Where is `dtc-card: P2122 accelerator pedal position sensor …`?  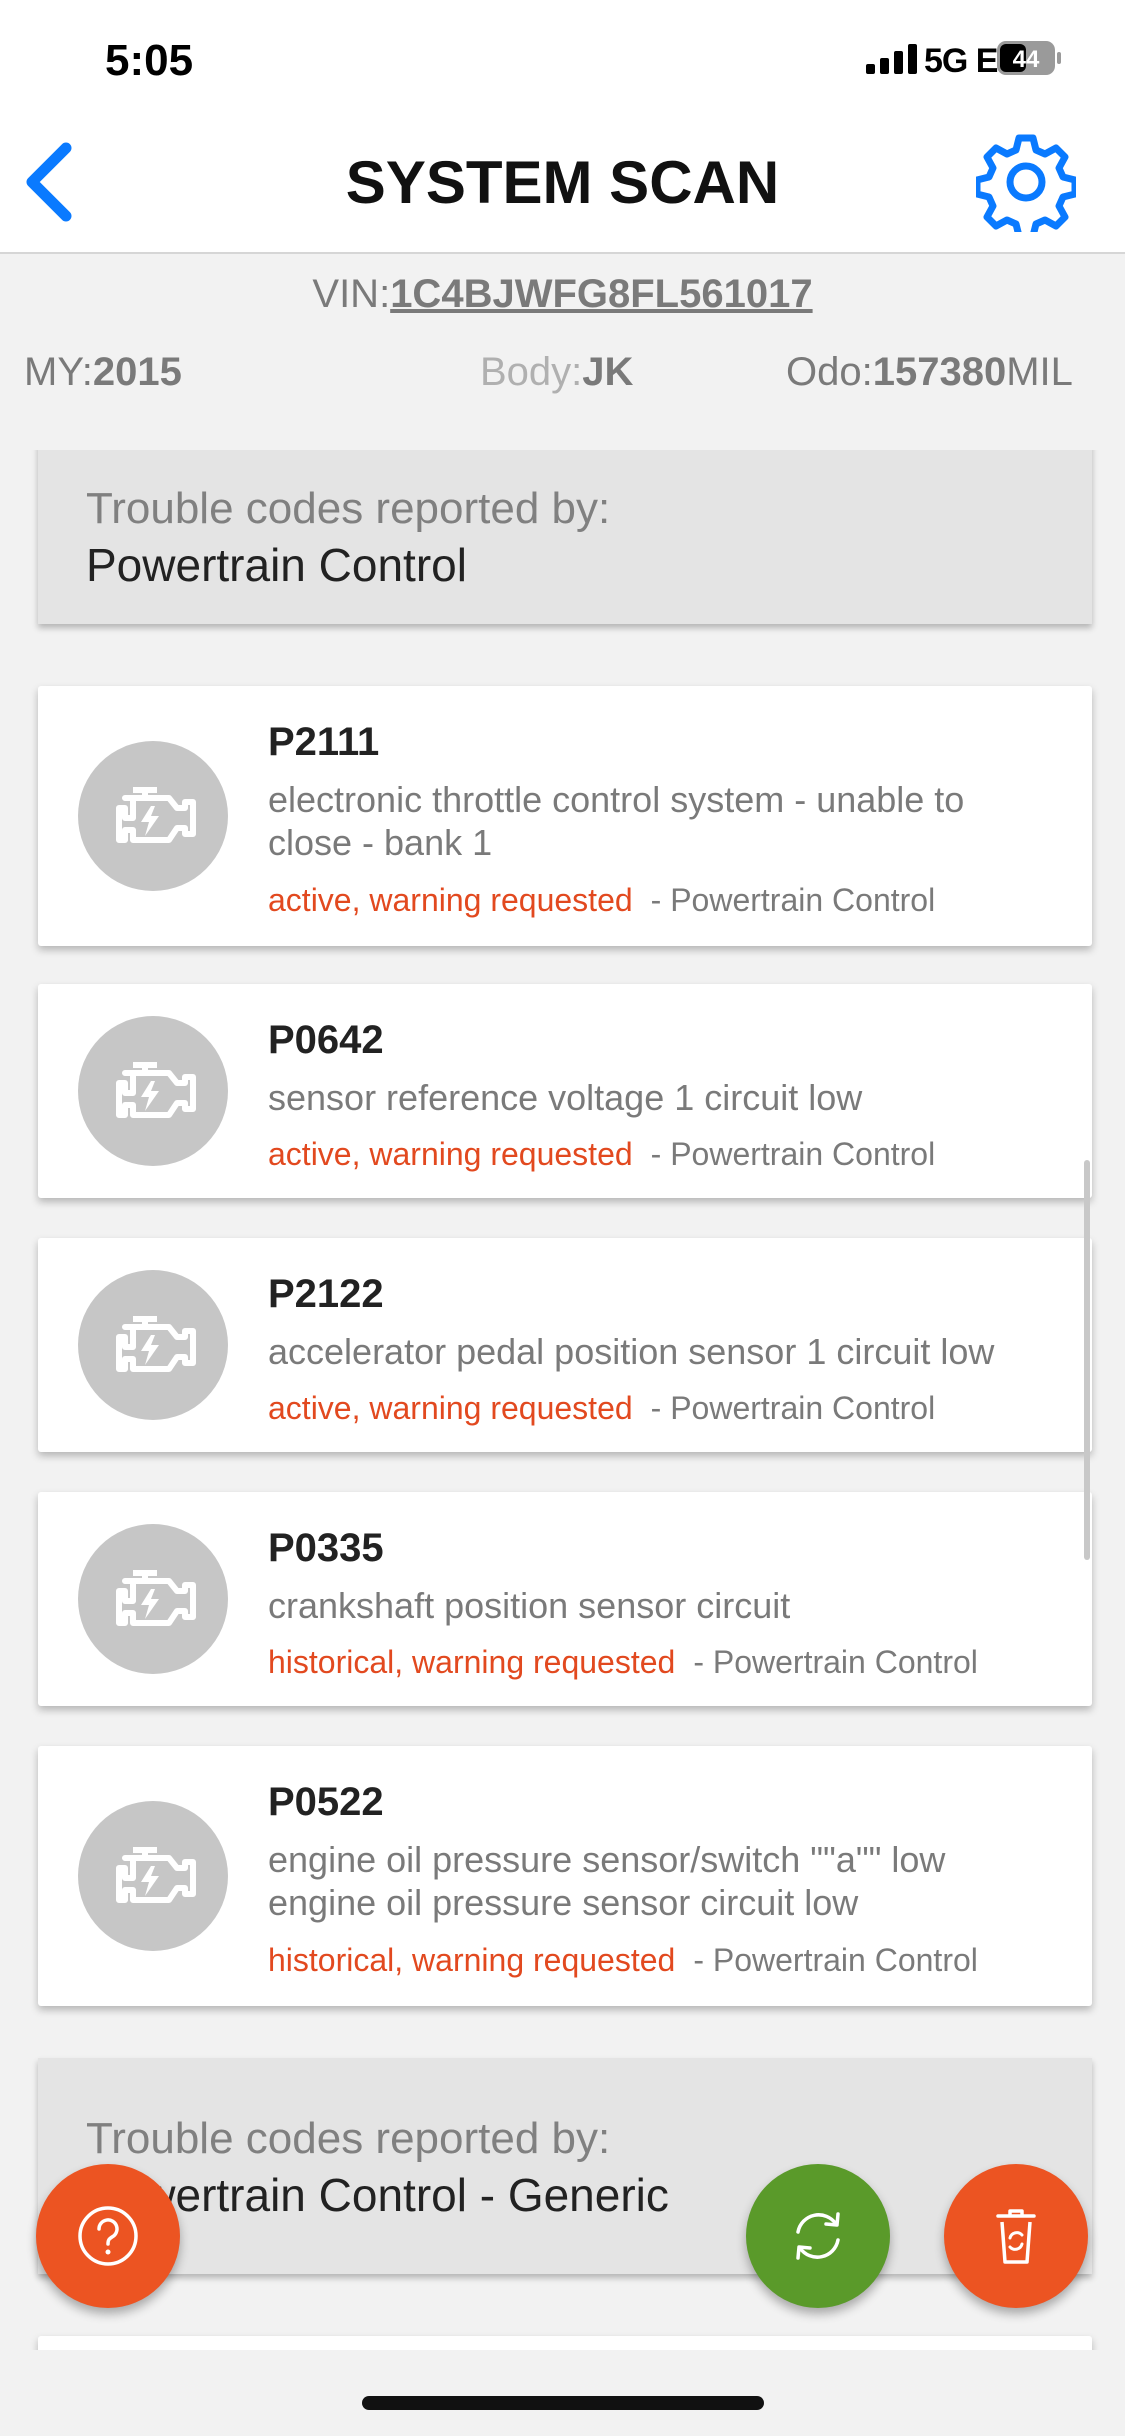 dtc-card: P2122 accelerator pedal position sensor … is located at coordinates (565, 1345).